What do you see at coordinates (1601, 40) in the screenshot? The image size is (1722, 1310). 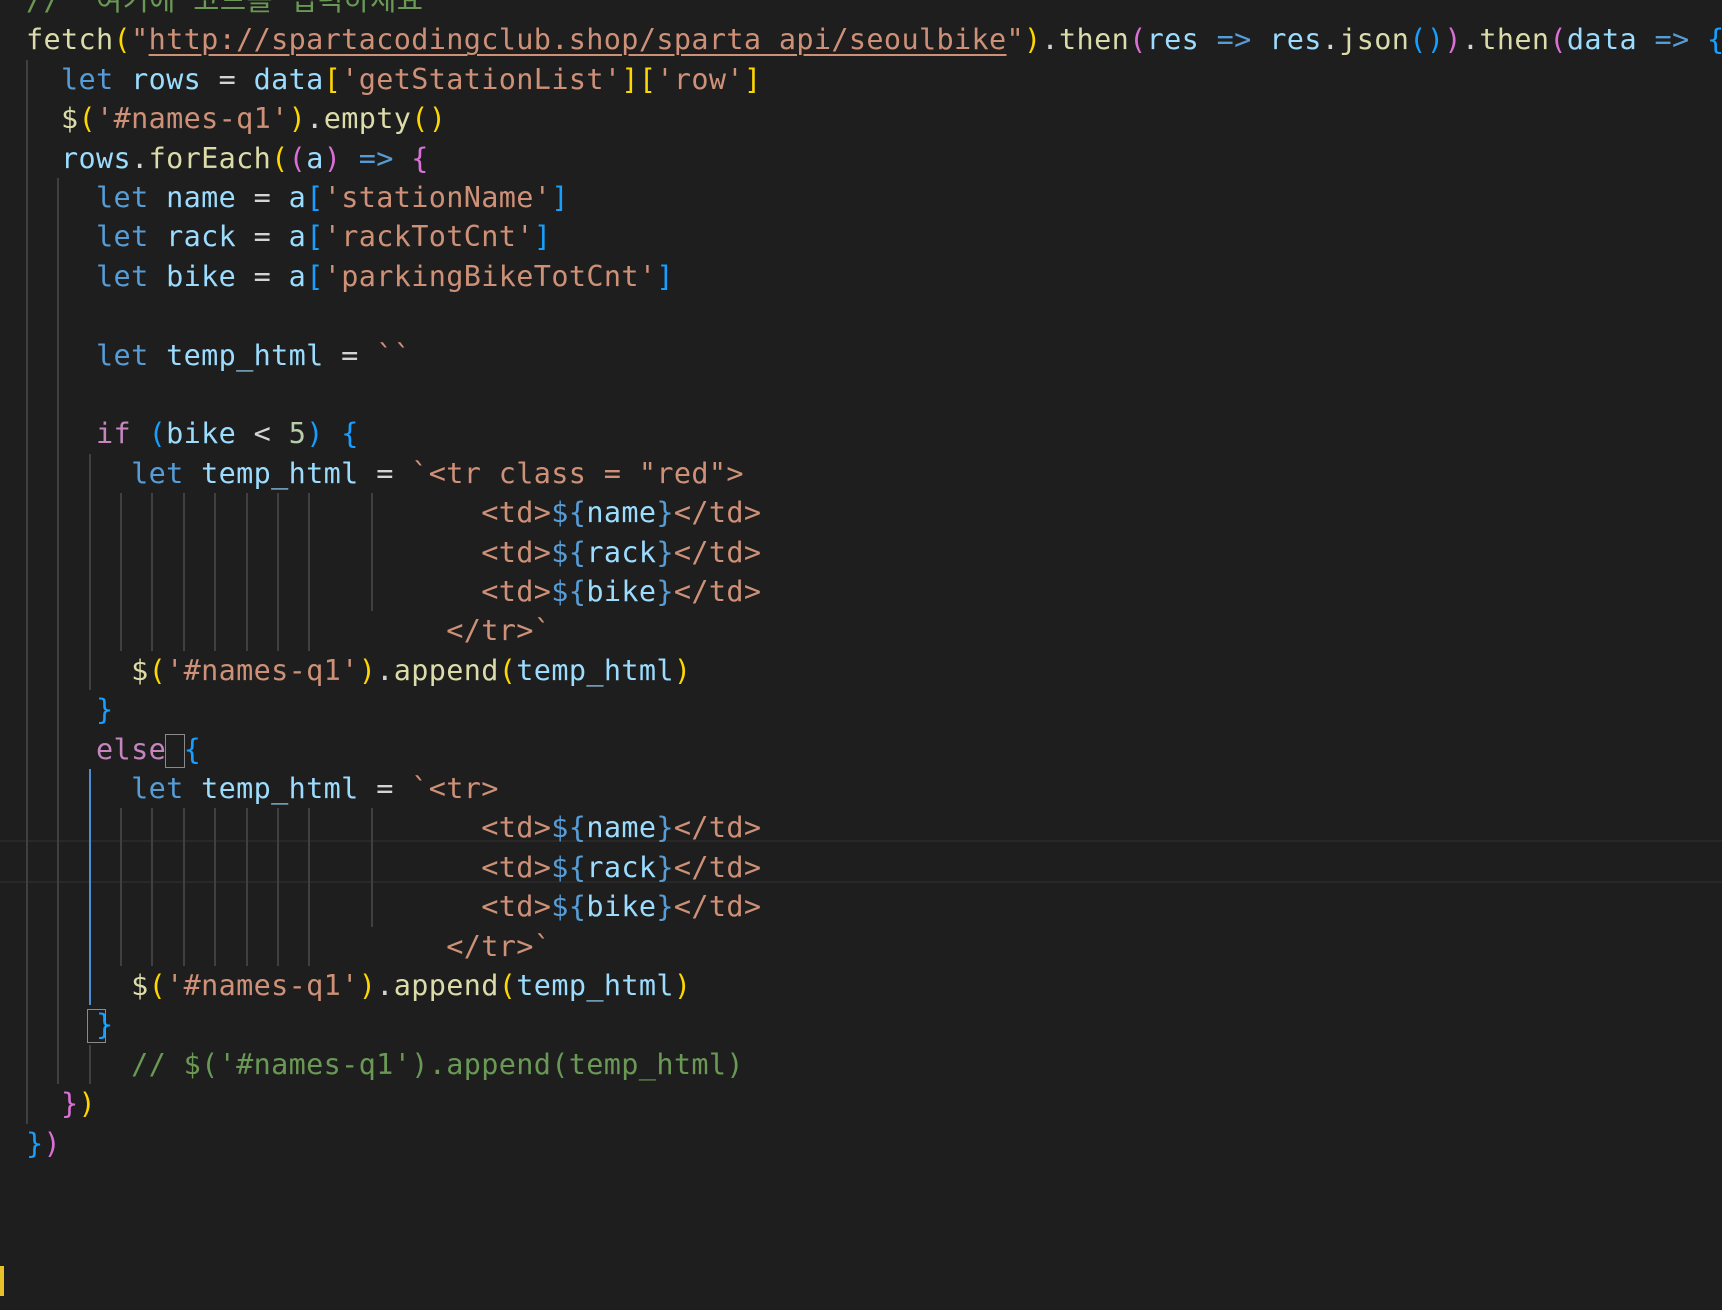 I see `code-token: data` at bounding box center [1601, 40].